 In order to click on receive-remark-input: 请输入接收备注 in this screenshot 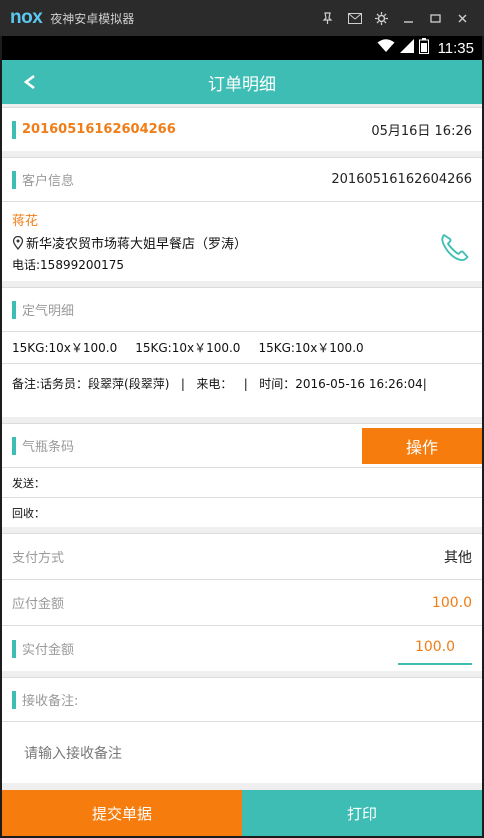, I will do `click(242, 752)`.